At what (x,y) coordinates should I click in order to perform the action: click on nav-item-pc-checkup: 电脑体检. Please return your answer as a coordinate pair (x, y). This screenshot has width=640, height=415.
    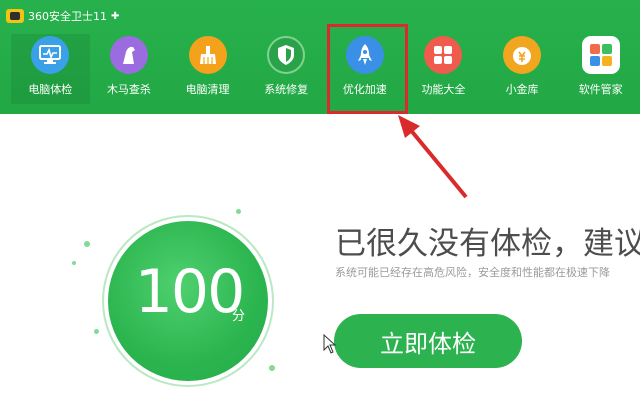
    Looking at the image, I should click on (50, 69).